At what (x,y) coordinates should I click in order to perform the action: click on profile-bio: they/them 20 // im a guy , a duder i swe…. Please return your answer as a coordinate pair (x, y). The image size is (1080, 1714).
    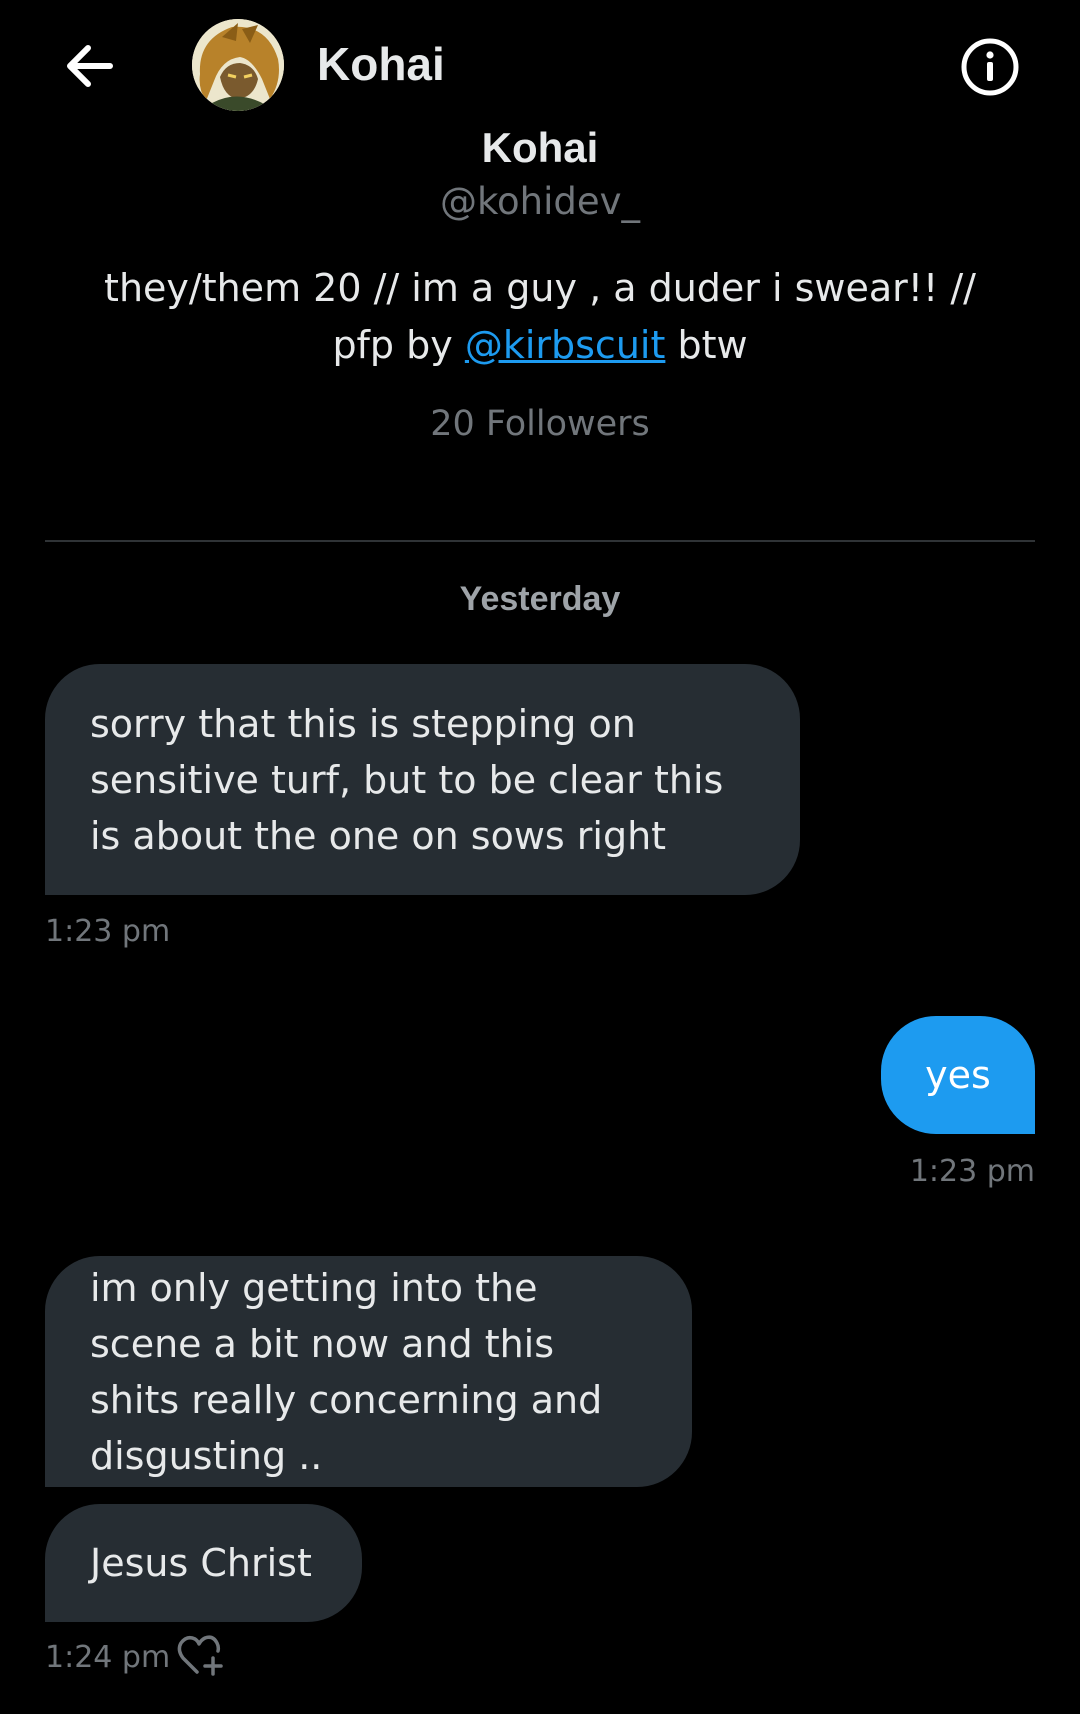
    Looking at the image, I should click on (540, 316).